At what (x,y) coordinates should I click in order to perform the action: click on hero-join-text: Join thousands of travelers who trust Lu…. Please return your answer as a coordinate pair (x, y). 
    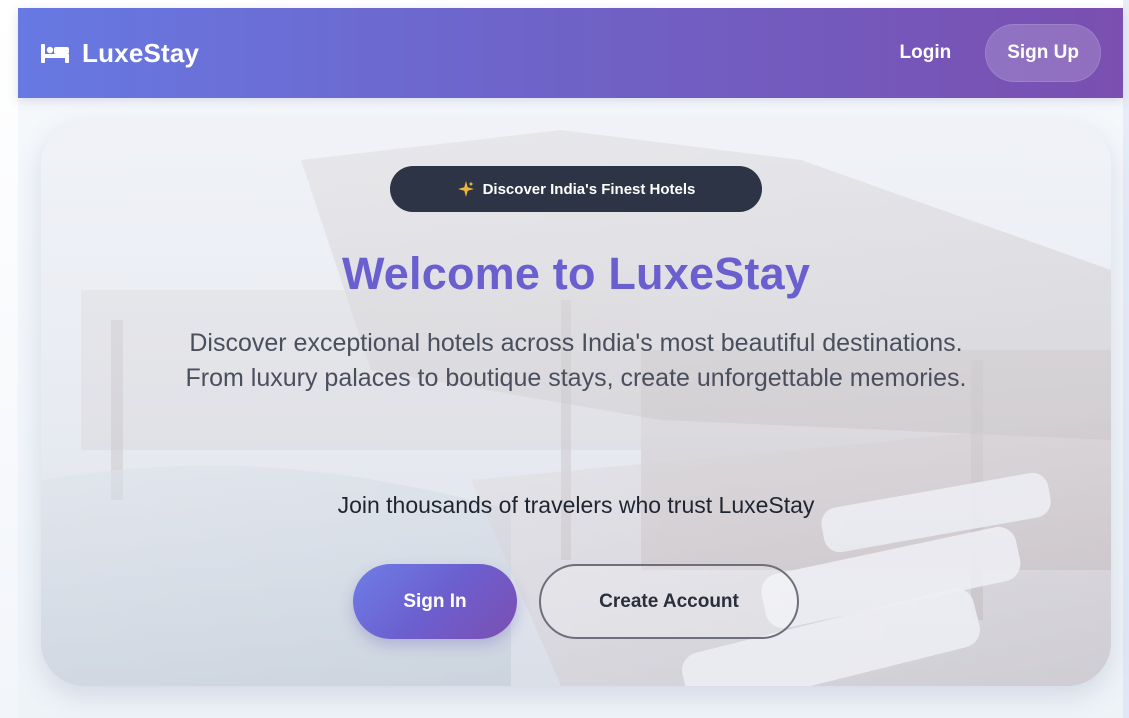
    Looking at the image, I should click on (576, 505).